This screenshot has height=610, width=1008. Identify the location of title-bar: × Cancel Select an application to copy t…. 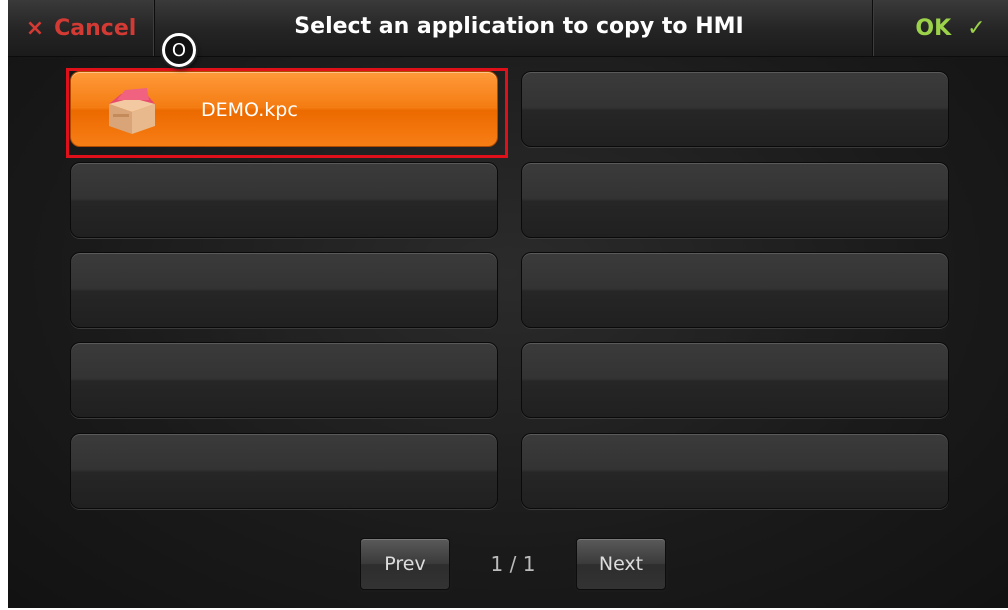
(508, 28).